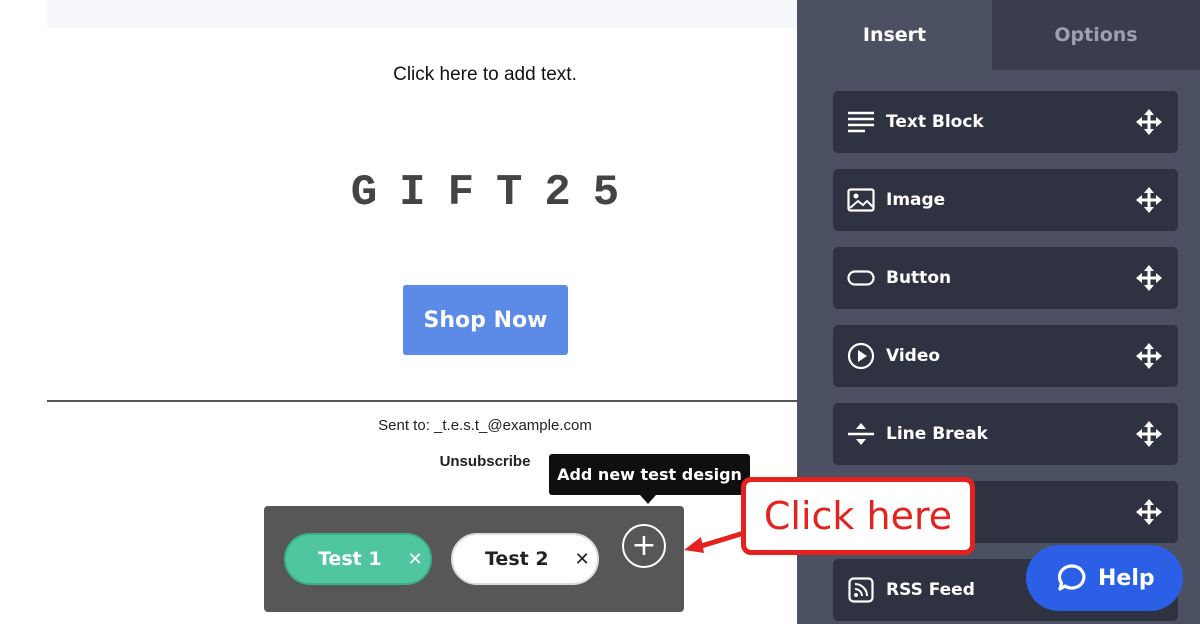  I want to click on add-test-button: +, so click(644, 546).